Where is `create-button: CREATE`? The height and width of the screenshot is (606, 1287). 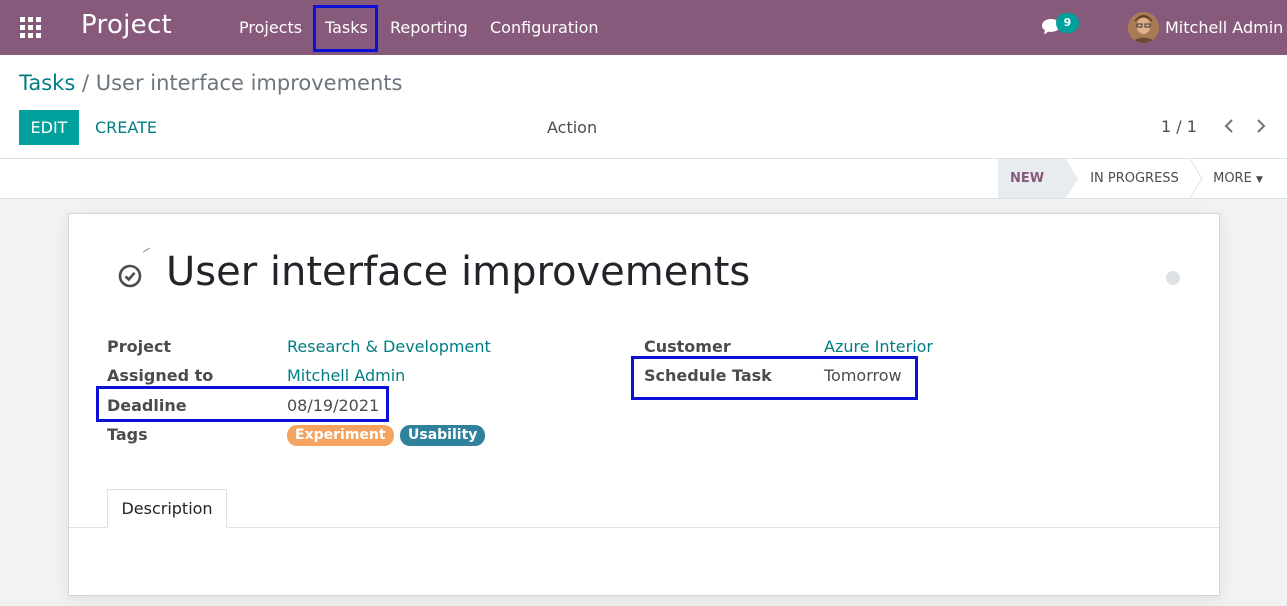 create-button: CREATE is located at coordinates (126, 127).